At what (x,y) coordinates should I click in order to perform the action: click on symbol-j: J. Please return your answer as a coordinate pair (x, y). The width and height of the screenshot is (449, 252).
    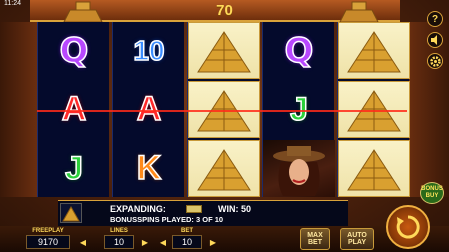
    Looking at the image, I should click on (73, 168).